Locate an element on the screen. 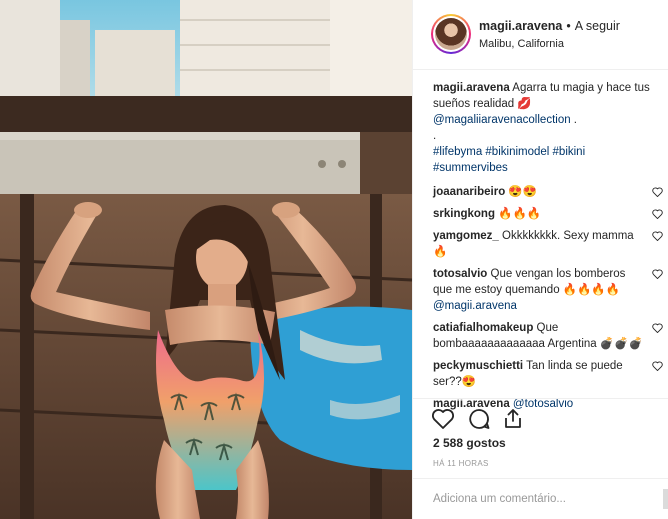 Image resolution: width=668 pixels, height=519 pixels. header-username: magii.aravena is located at coordinates (520, 26).